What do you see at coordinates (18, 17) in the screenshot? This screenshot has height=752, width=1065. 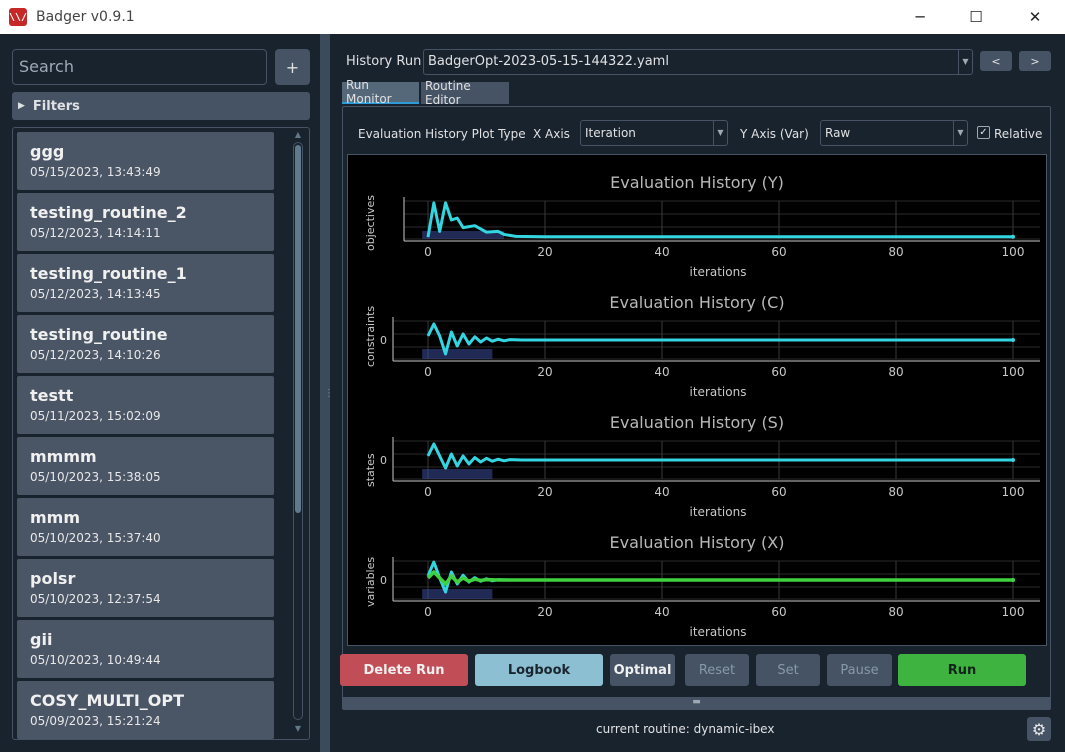 I see `badger-logo-icon: \\/` at bounding box center [18, 17].